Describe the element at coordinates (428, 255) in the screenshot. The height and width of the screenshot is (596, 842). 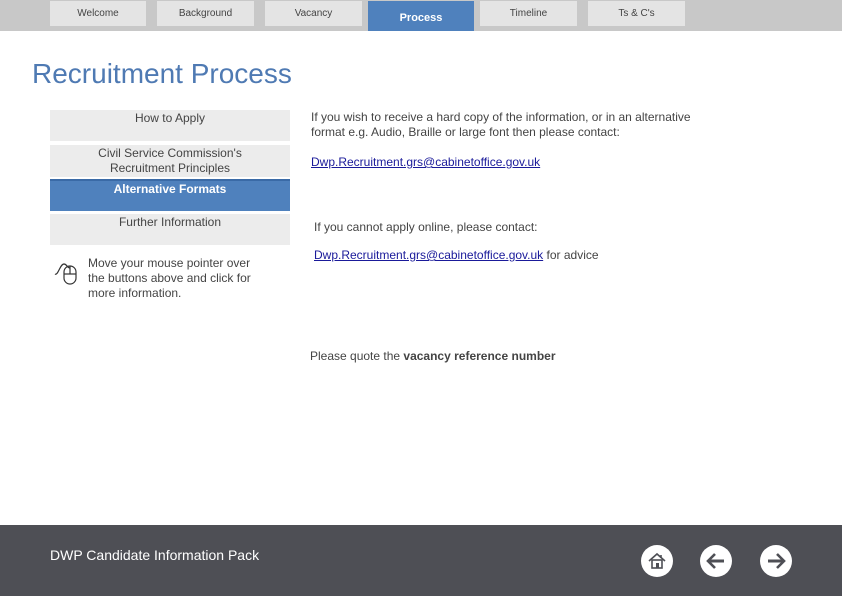
I see `email-link-2: Dwp.Recruitment.grs@cabinetoffice.gov.uk` at that location.